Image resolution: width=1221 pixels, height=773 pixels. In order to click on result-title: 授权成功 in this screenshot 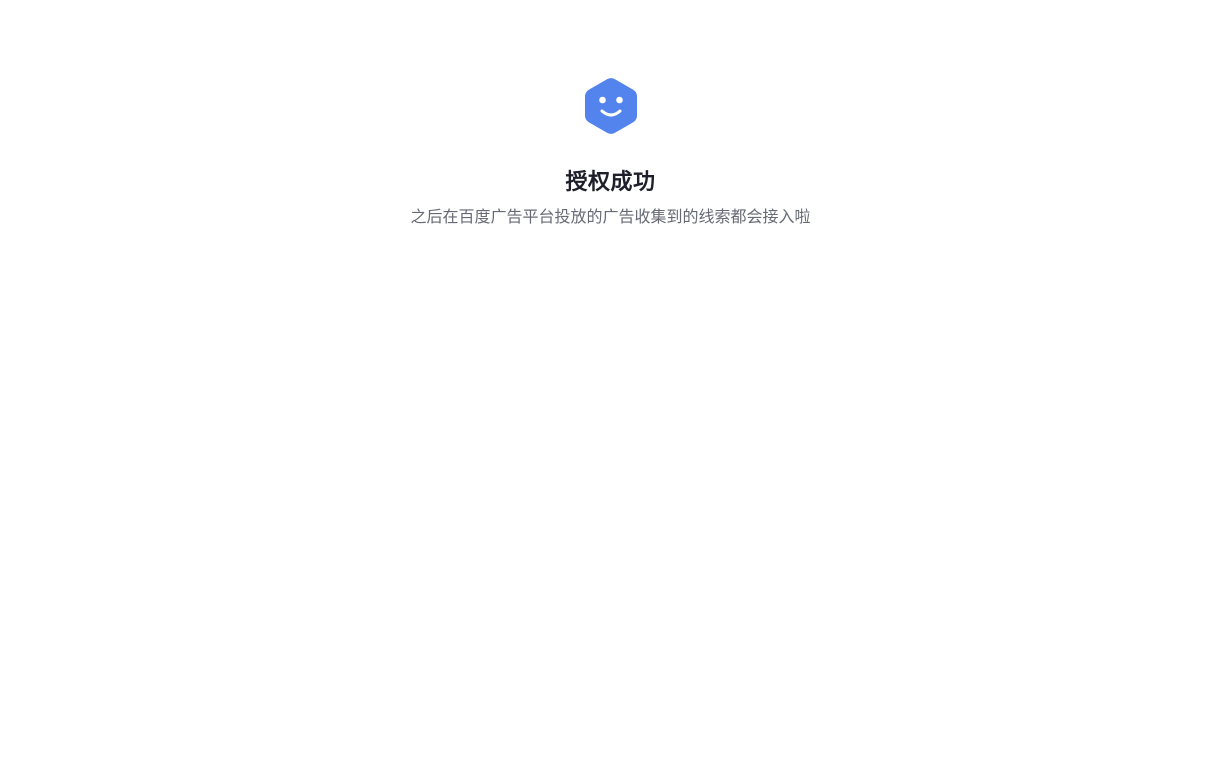, I will do `click(610, 182)`.